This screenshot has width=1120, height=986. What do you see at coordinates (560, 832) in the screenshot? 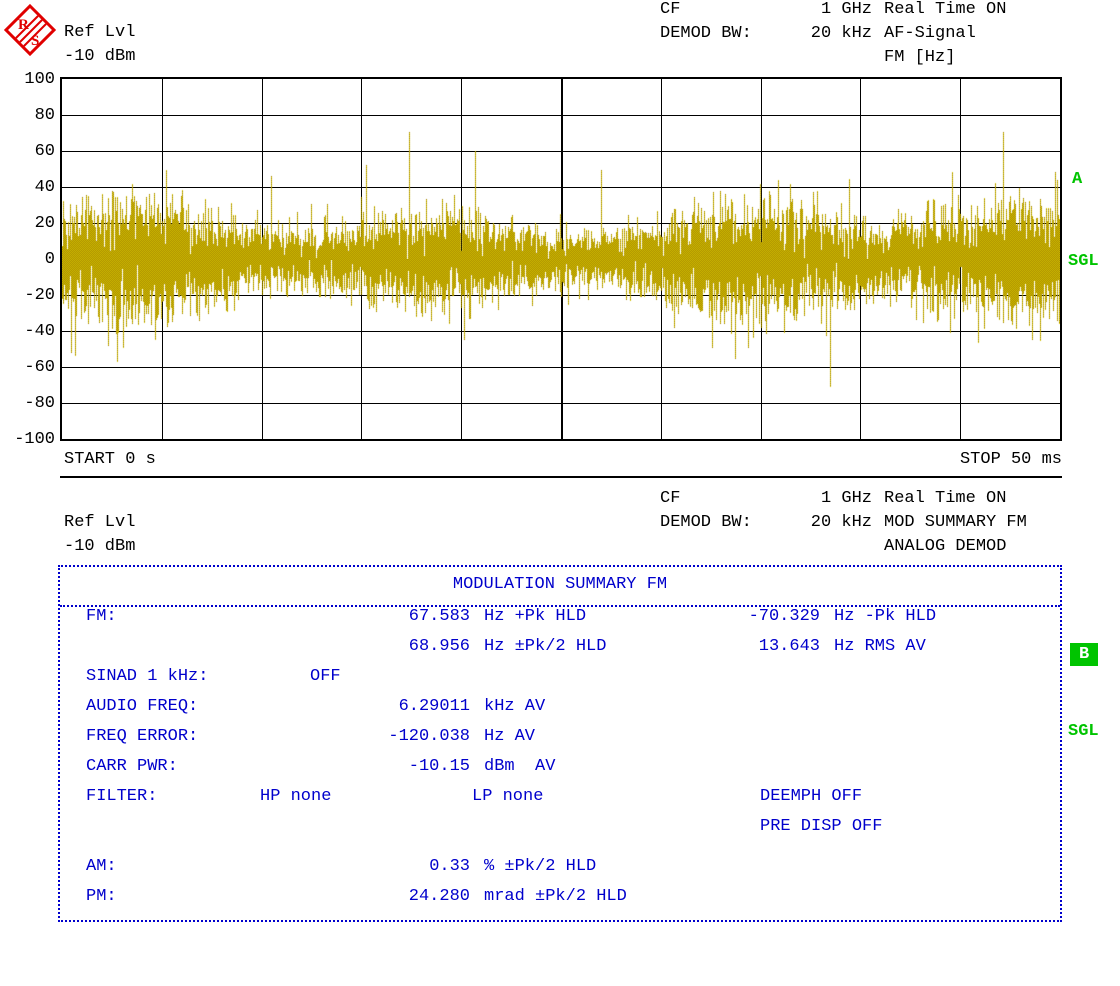
I see `modulation-summary-row: PRE DISP OFF` at bounding box center [560, 832].